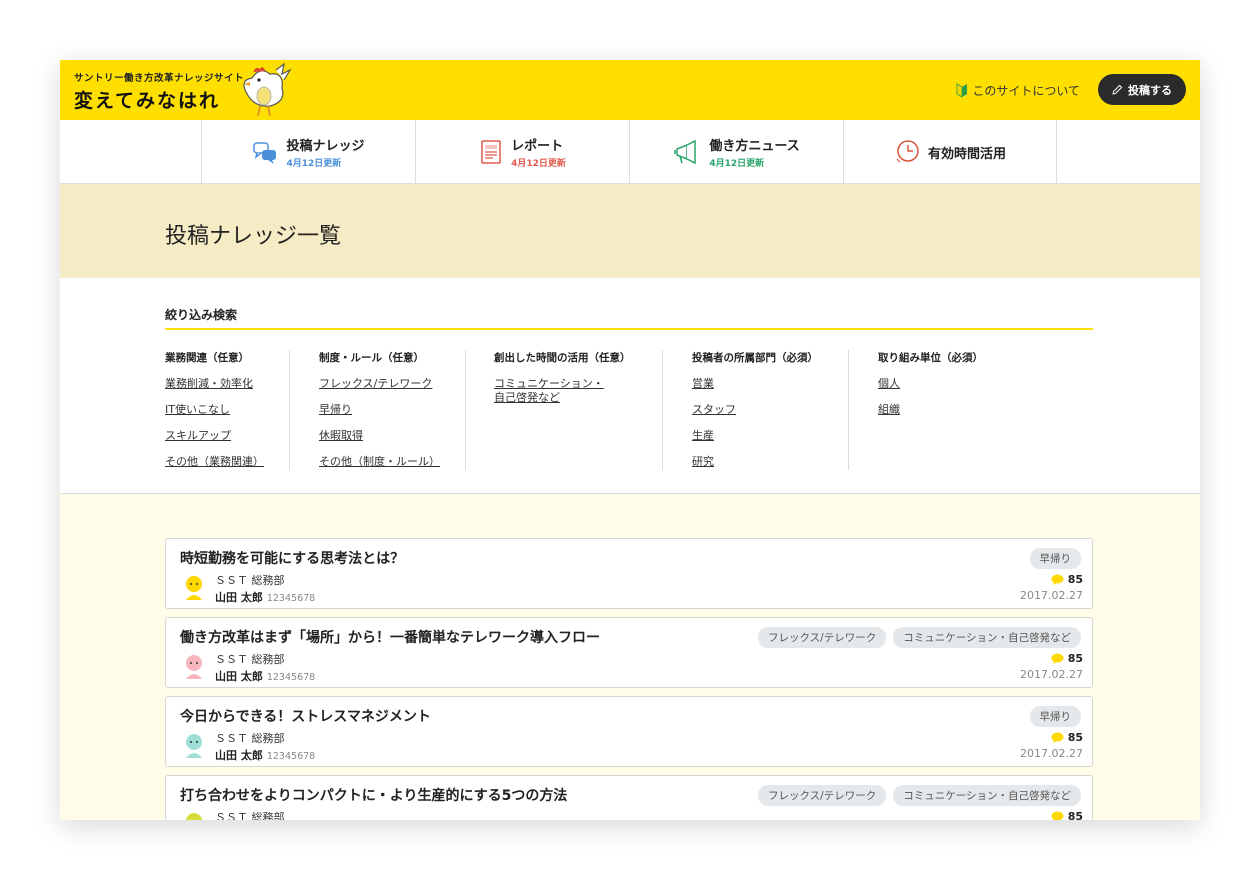 The height and width of the screenshot is (880, 1260). Describe the element at coordinates (966, 154) in the screenshot. I see `nav-label-time: 有効時間活用` at that location.